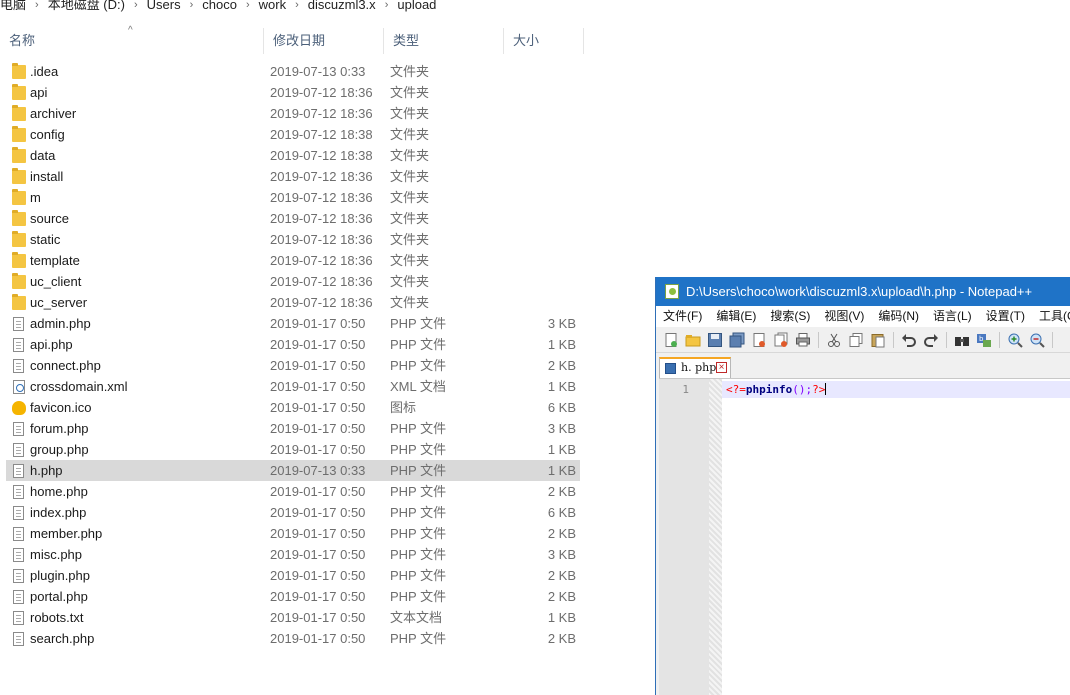  What do you see at coordinates (962, 340) in the screenshot?
I see `find-icon` at bounding box center [962, 340].